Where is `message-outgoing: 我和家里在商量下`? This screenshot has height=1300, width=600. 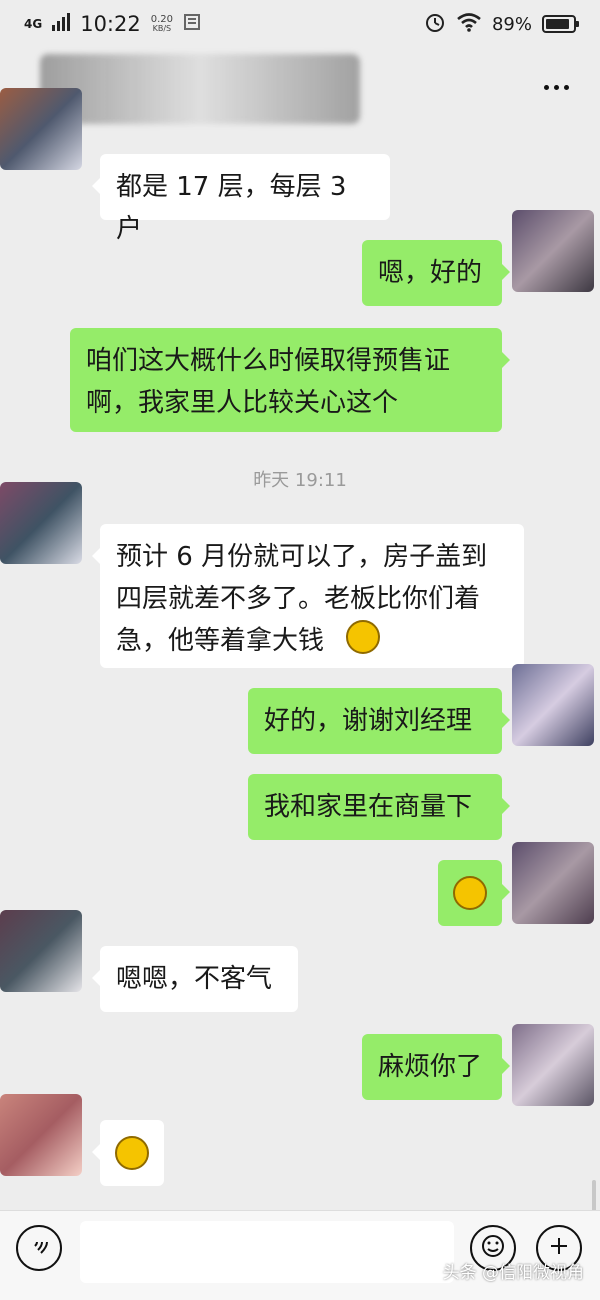 message-outgoing: 我和家里在商量下 is located at coordinates (379, 807).